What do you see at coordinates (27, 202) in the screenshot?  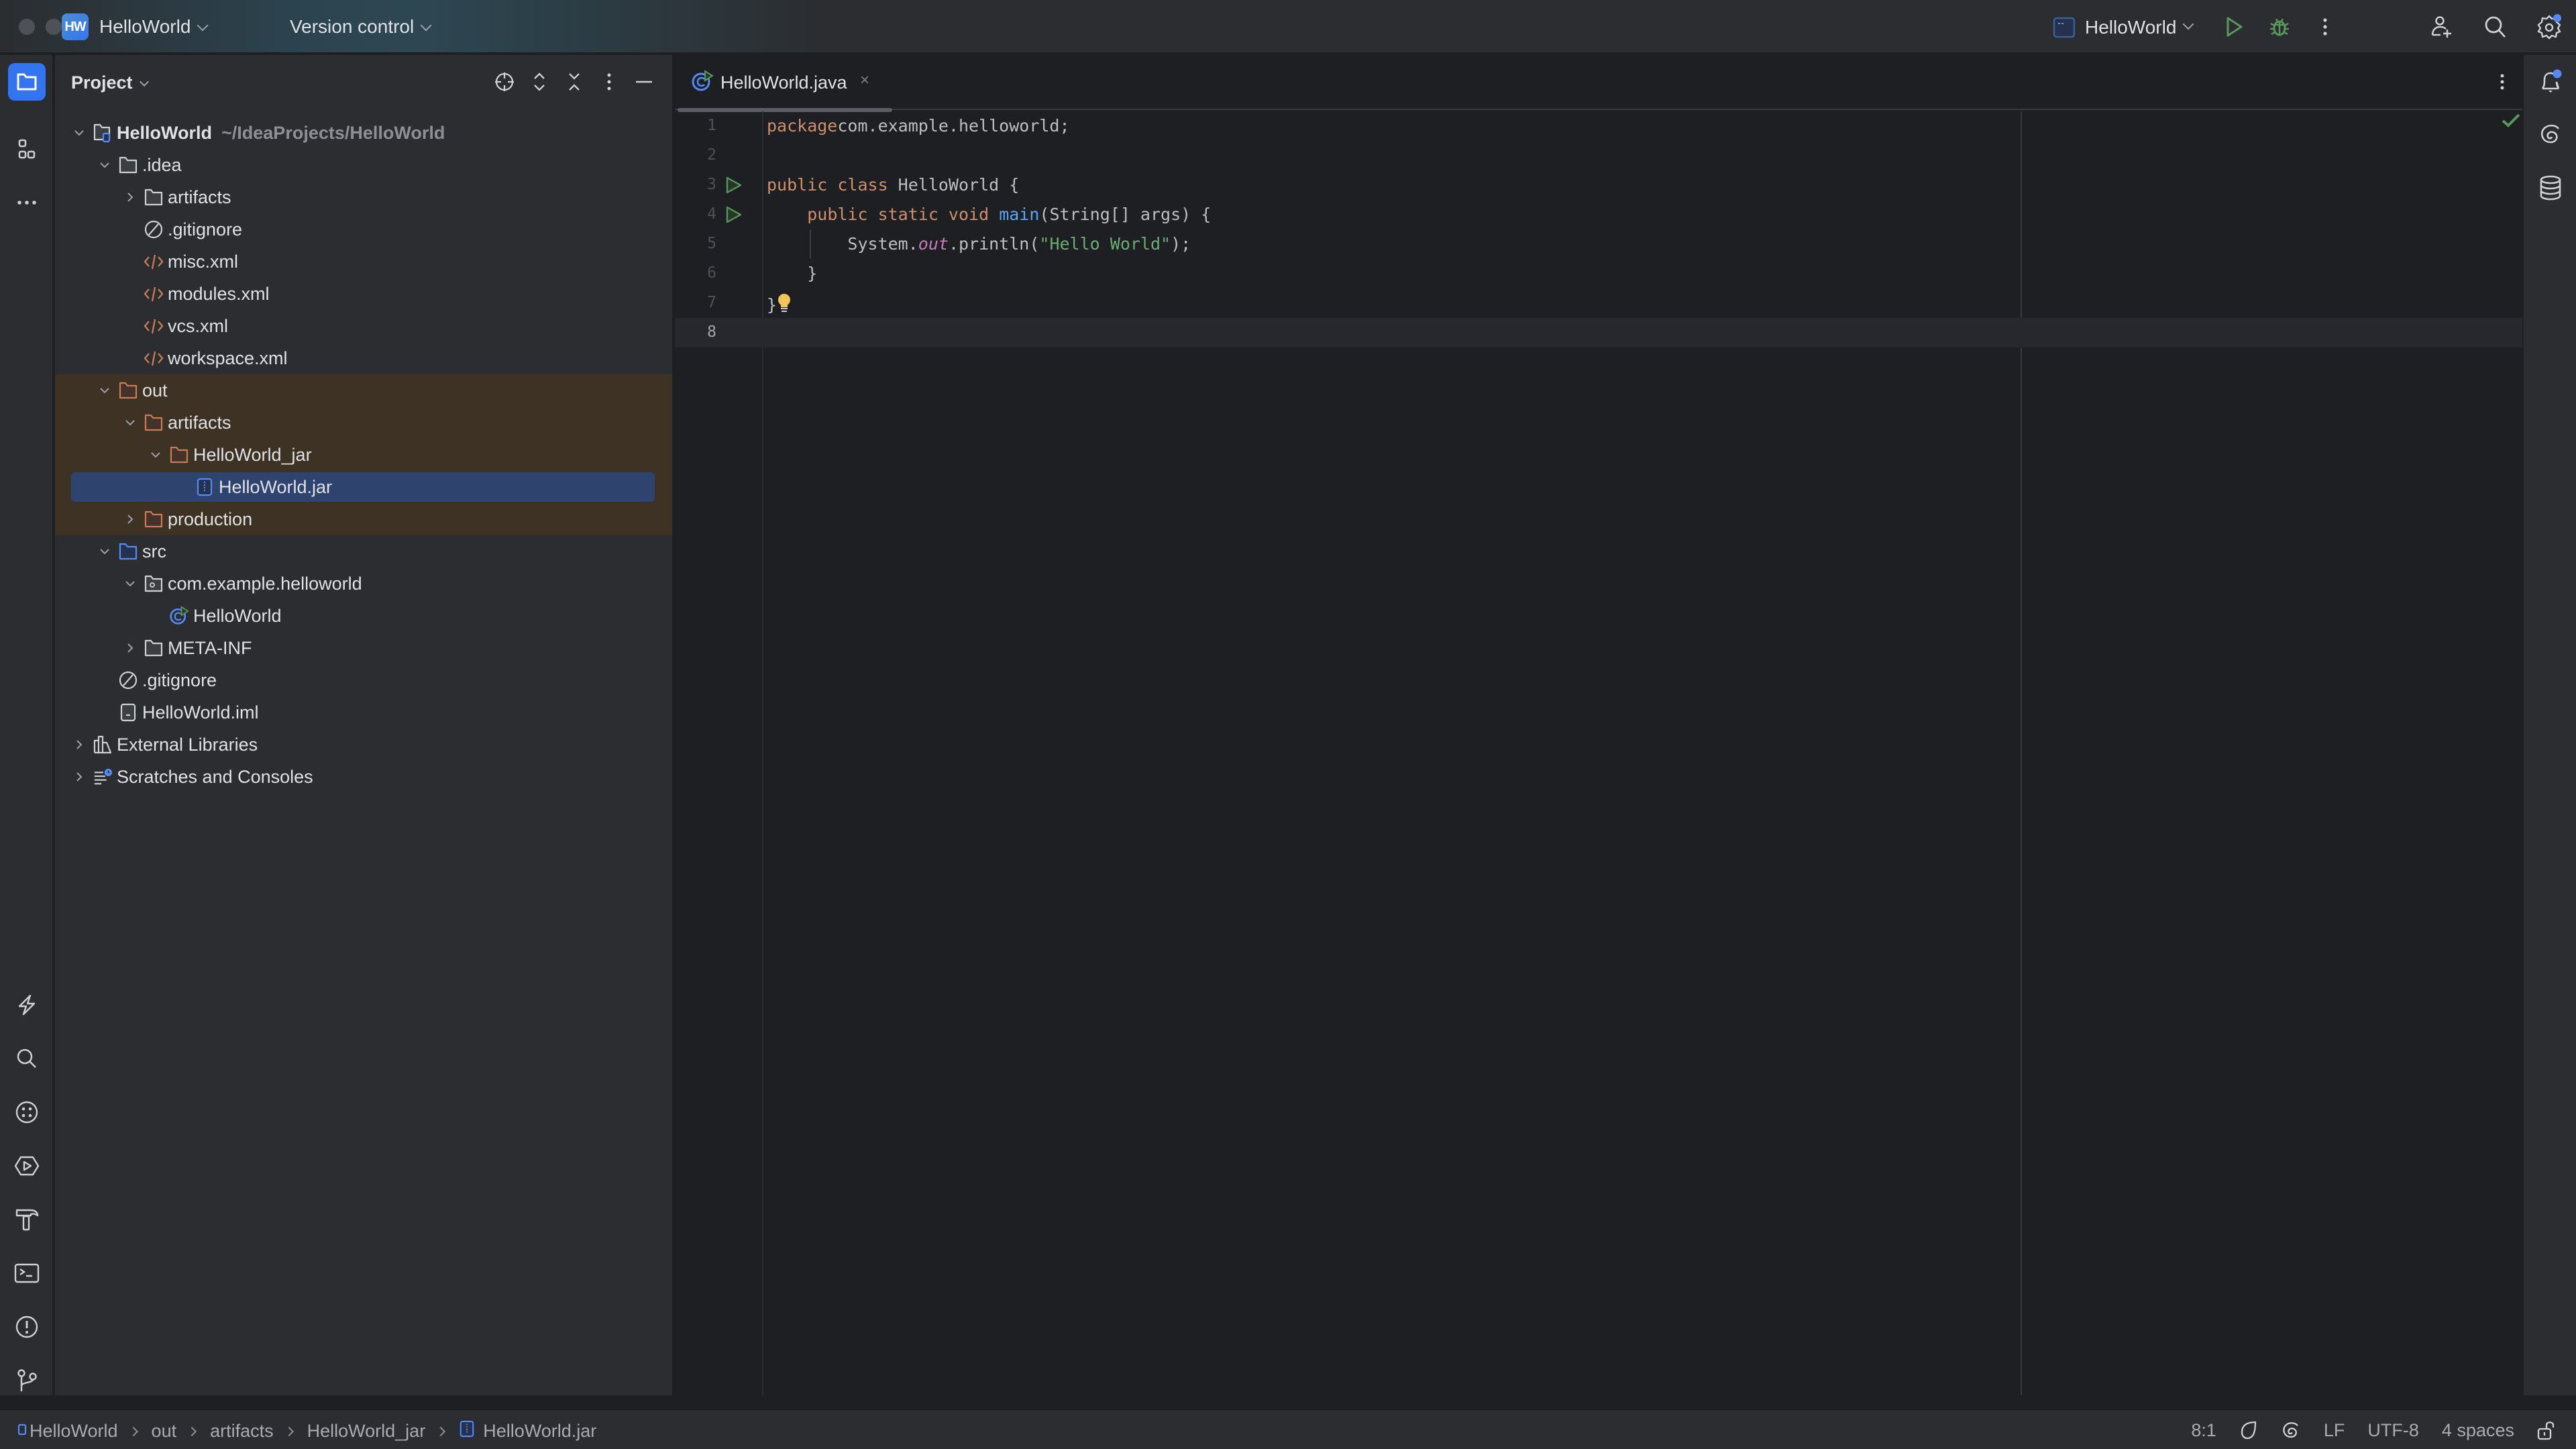 I see `more-tool-windows-button` at bounding box center [27, 202].